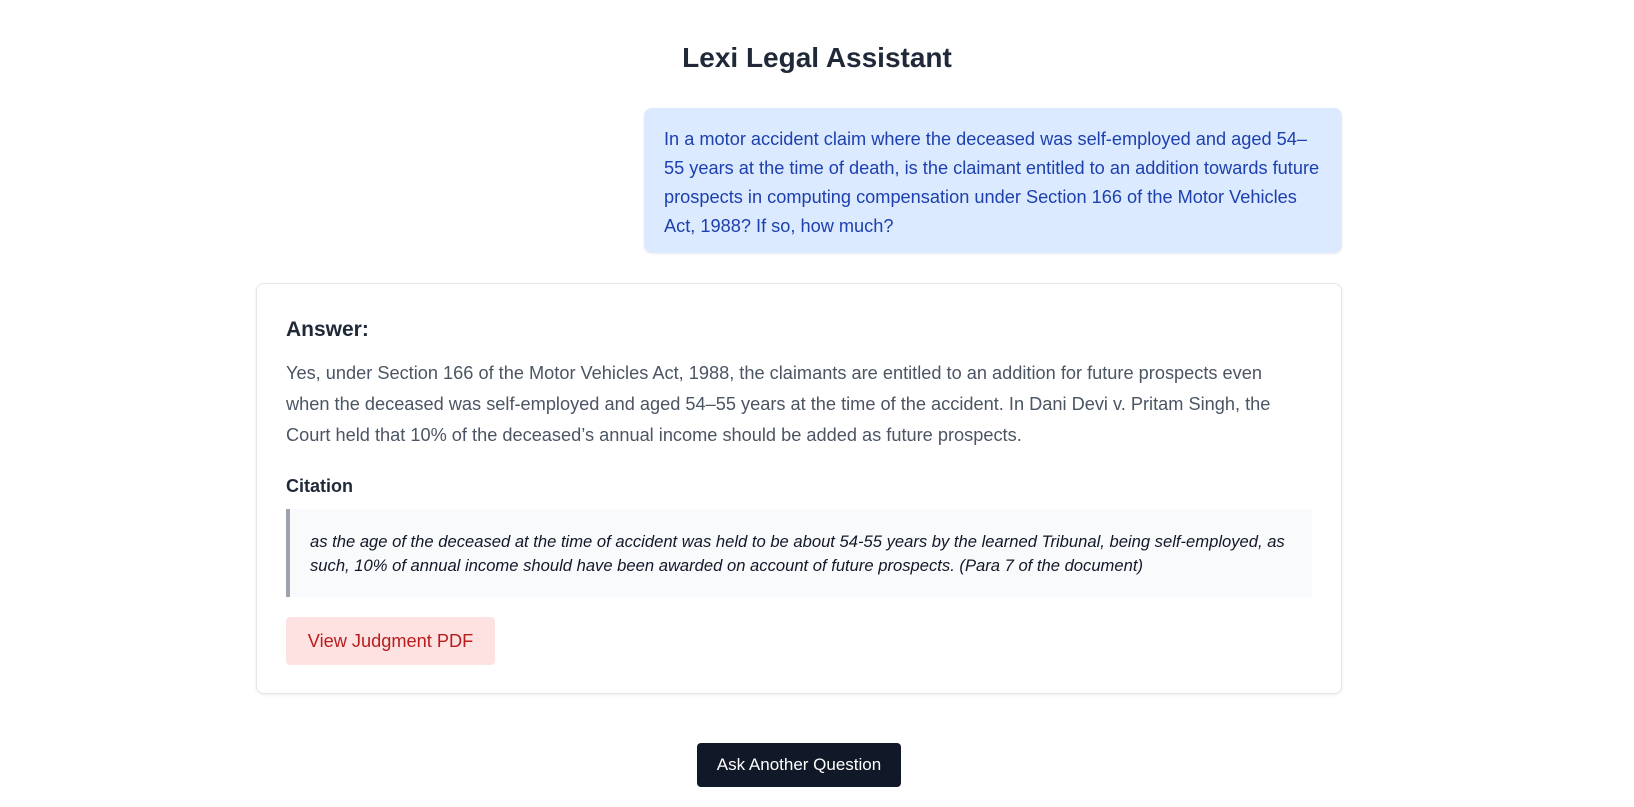 The image size is (1634, 807). Describe the element at coordinates (817, 57) in the screenshot. I see `page-title: Lexi Legal Assistant` at that location.